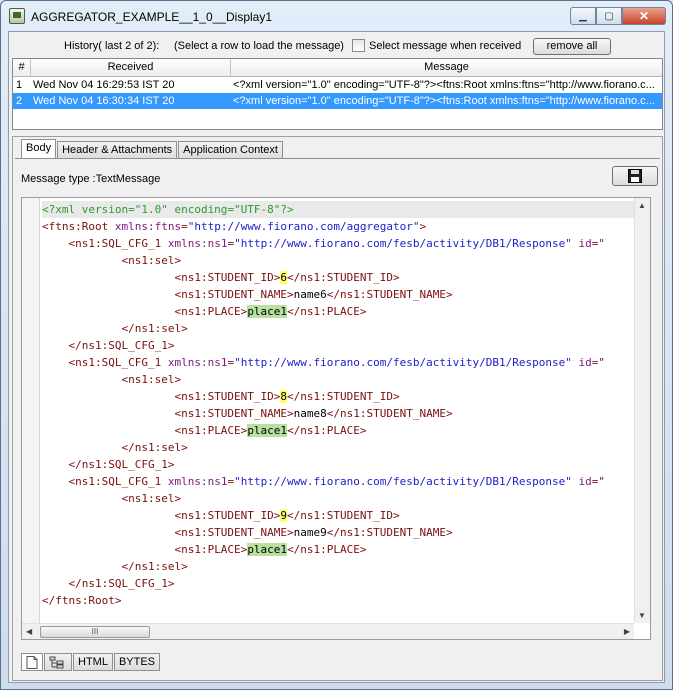 The height and width of the screenshot is (690, 673). I want to click on tab-html: HTML, so click(93, 662).